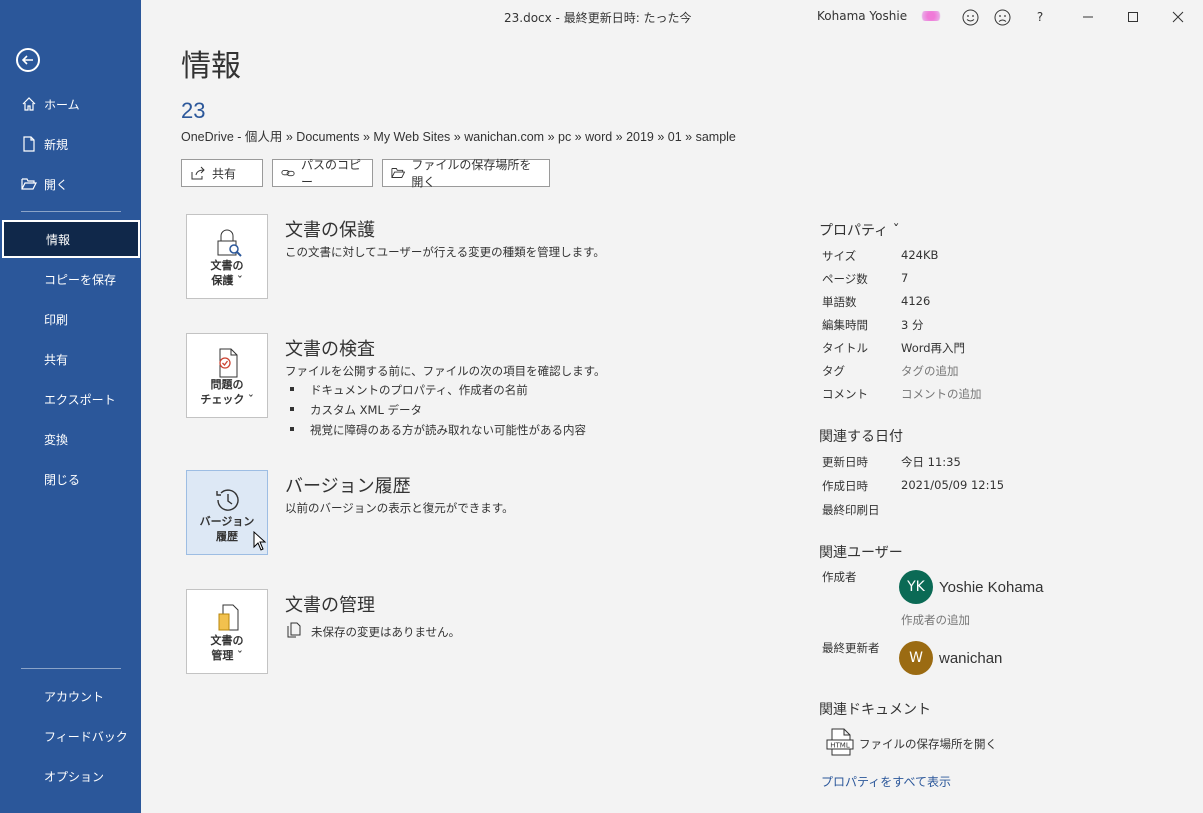 The height and width of the screenshot is (813, 1203). I want to click on nav-feedback: フィードバック, so click(70, 736).